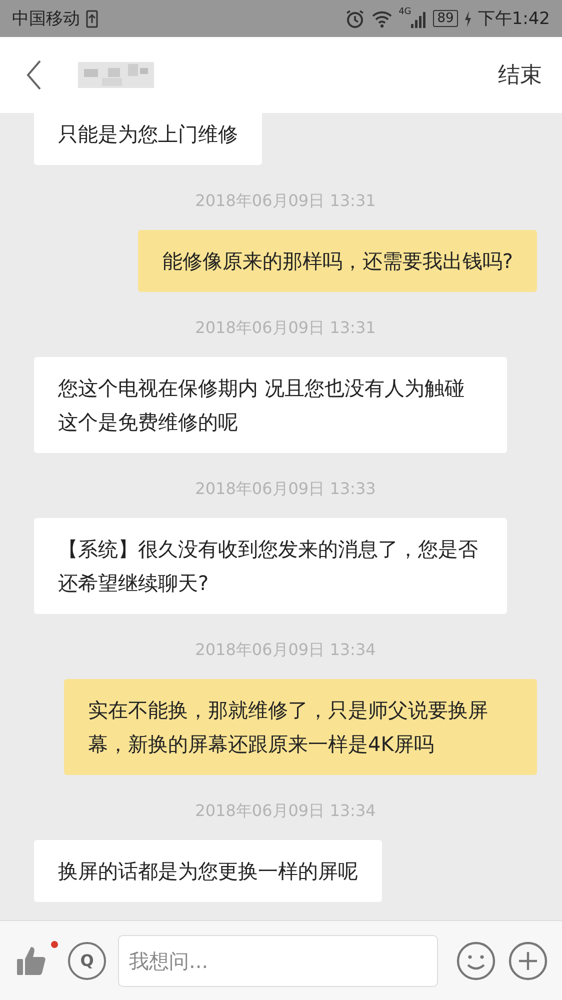 This screenshot has width=562, height=1000. What do you see at coordinates (270, 566) in the screenshot?
I see `incoming-message-bubble: 【系统】很久没有收到您发来的消息了，您是否还希望继续聊天?` at bounding box center [270, 566].